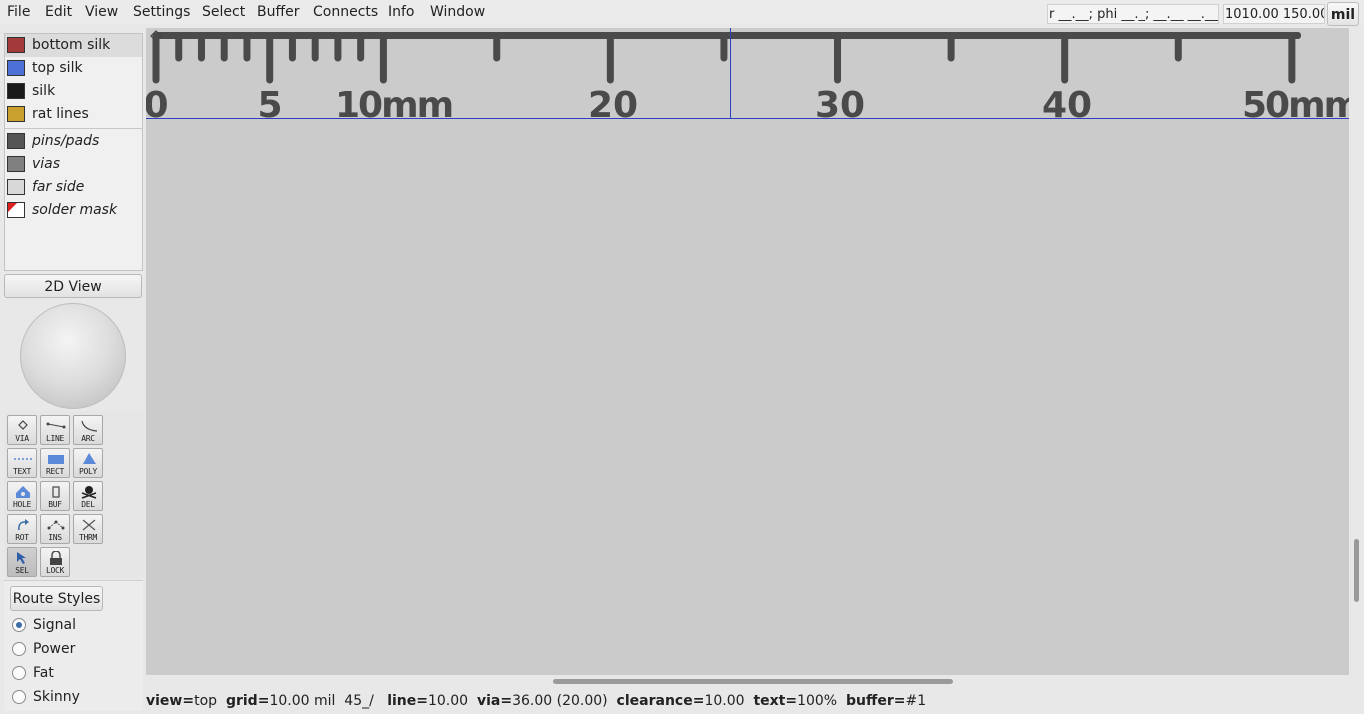  What do you see at coordinates (22, 463) in the screenshot?
I see `text-tool-button: TEXT` at bounding box center [22, 463].